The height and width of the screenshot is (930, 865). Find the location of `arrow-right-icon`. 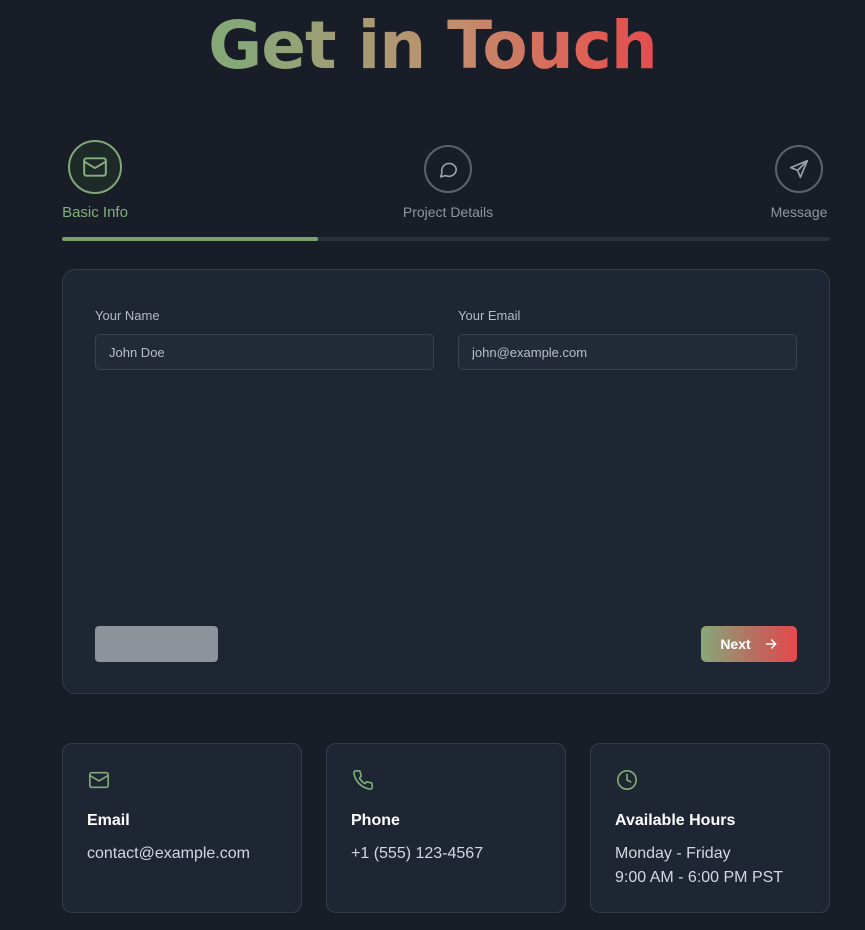

arrow-right-icon is located at coordinates (771, 644).